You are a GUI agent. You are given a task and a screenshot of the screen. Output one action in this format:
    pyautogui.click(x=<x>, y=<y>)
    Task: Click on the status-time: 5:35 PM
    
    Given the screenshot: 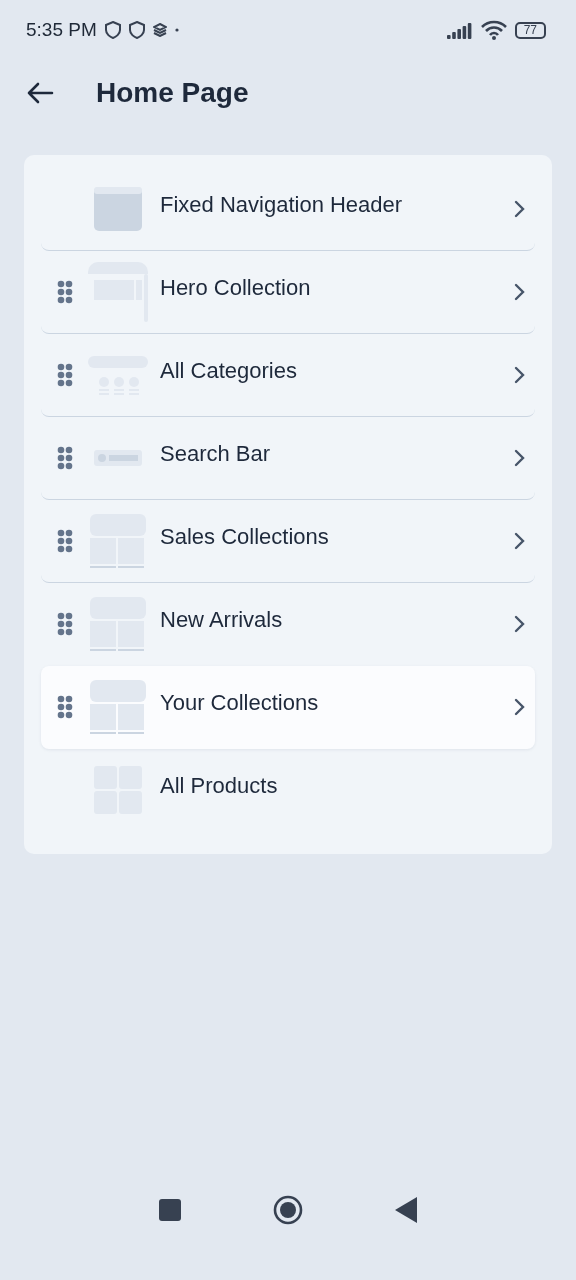 What is the action you would take?
    pyautogui.click(x=61, y=30)
    